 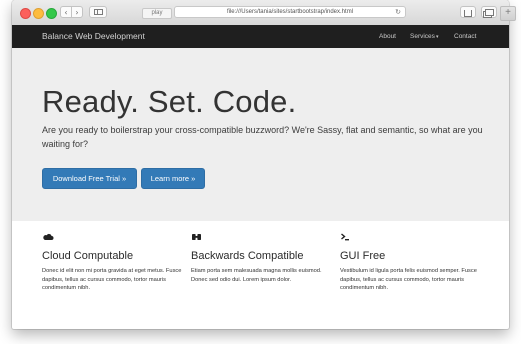 What do you see at coordinates (48, 236) in the screenshot?
I see `cloud-icon` at bounding box center [48, 236].